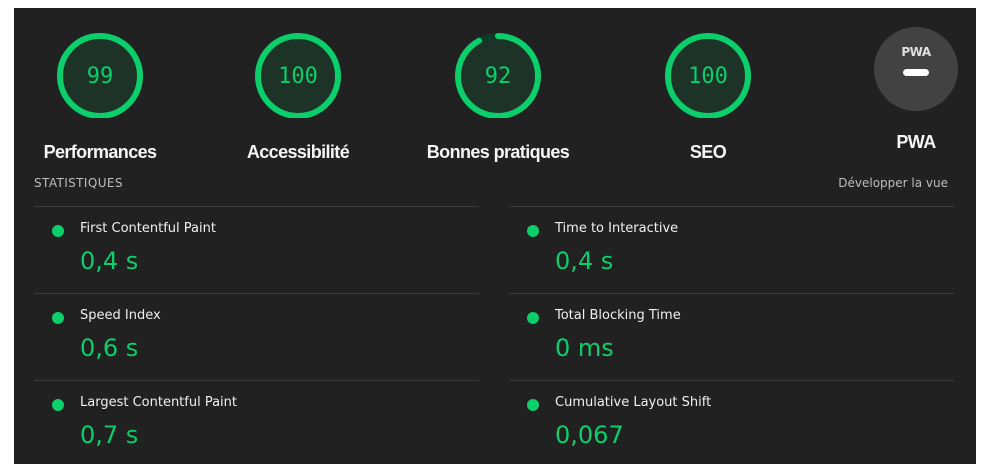  What do you see at coordinates (916, 72) in the screenshot?
I see `pwa-dash-icon` at bounding box center [916, 72].